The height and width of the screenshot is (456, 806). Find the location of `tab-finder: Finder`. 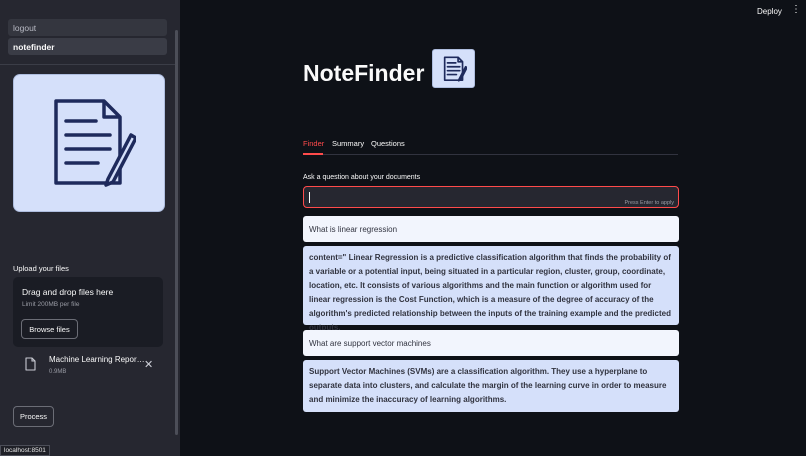

tab-finder: Finder is located at coordinates (313, 143).